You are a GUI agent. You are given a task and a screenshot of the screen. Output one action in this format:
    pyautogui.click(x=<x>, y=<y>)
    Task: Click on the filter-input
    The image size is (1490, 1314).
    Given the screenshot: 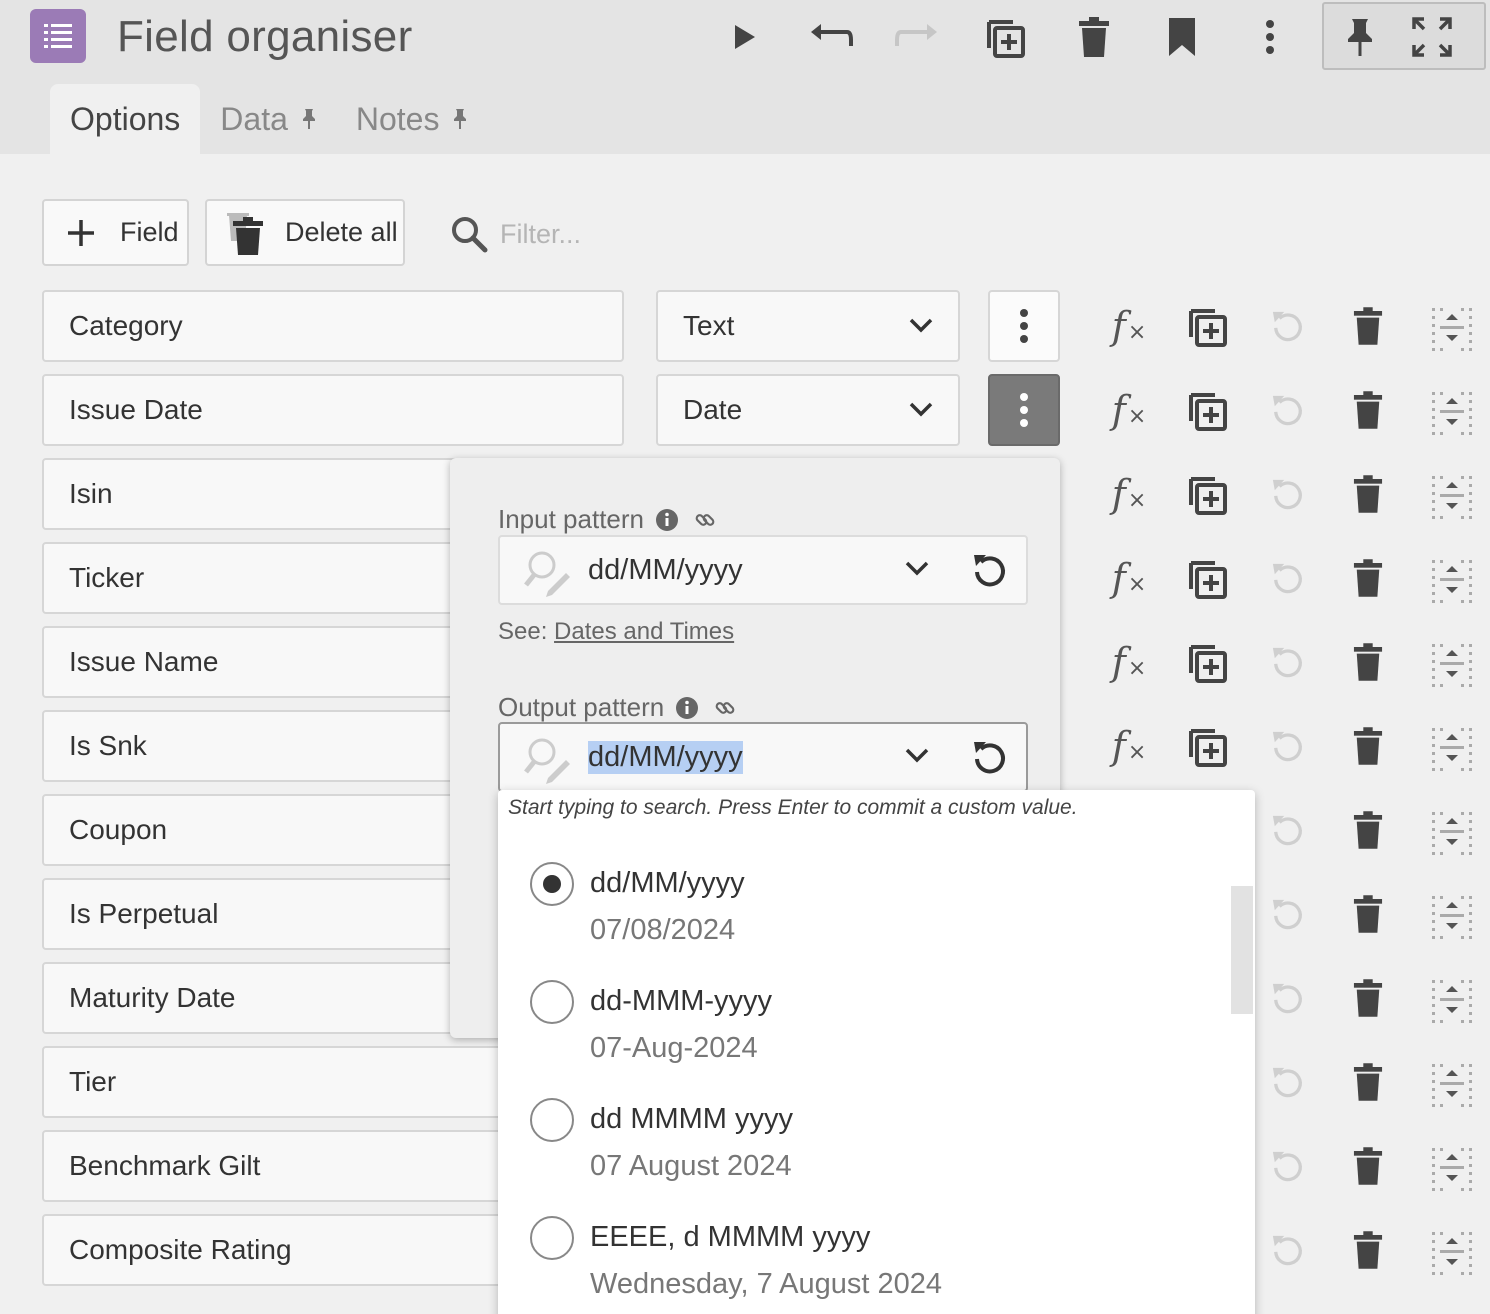 What is the action you would take?
    pyautogui.click(x=650, y=234)
    